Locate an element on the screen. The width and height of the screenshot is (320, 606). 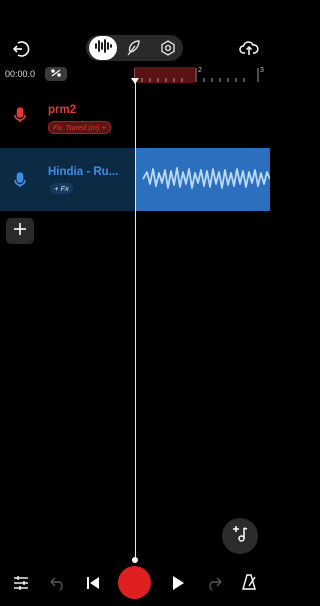
add-music-button is located at coordinates (240, 536).